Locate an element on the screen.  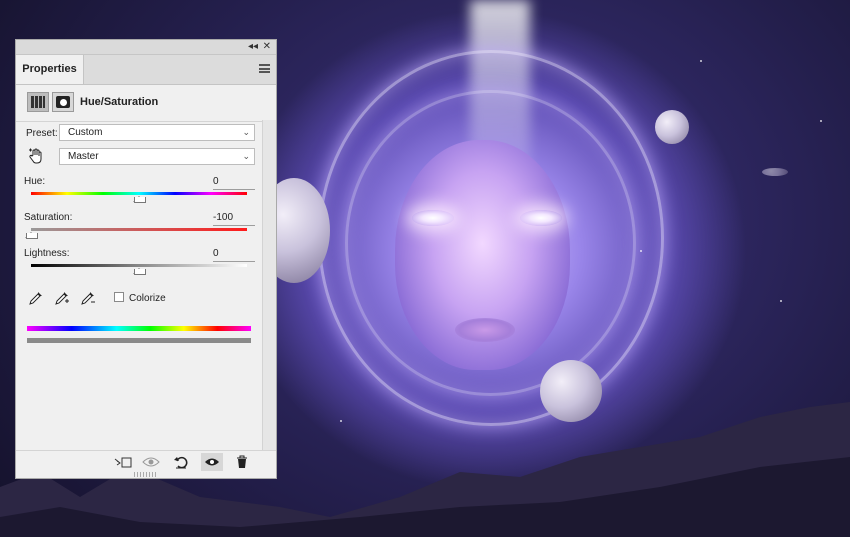
visibility-eye-icon is located at coordinates (212, 462).